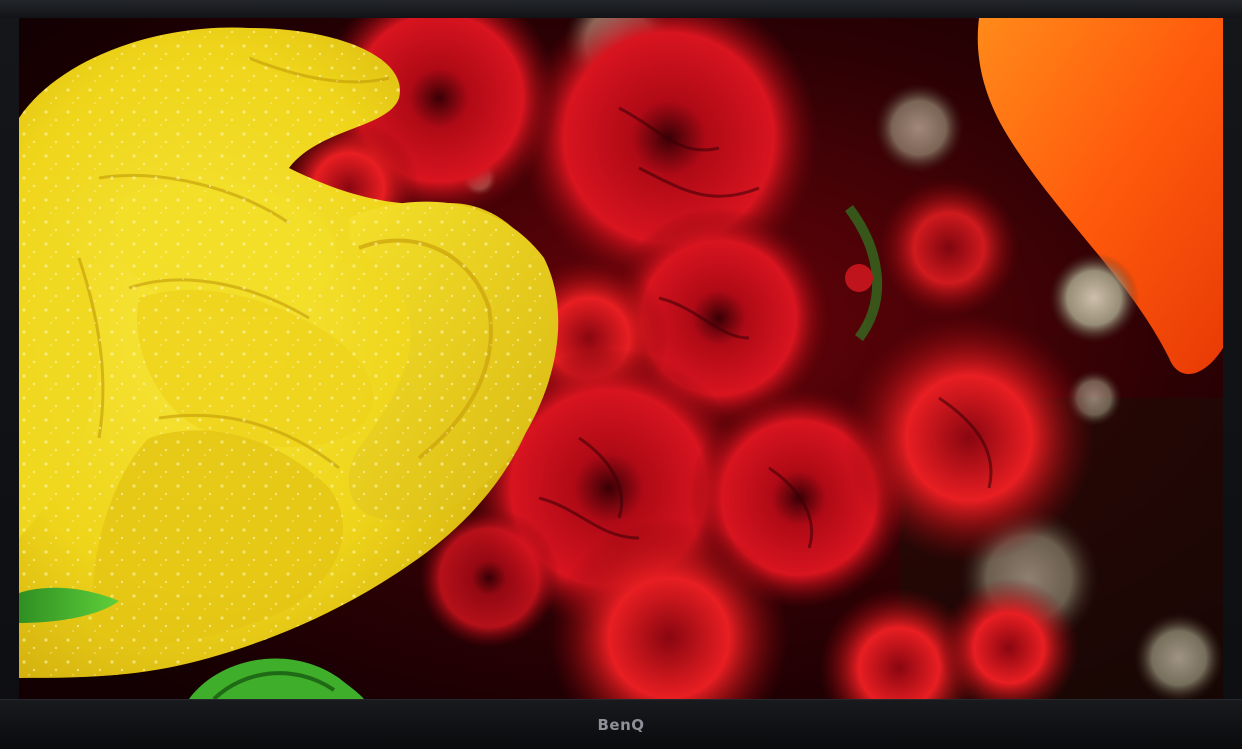 The height and width of the screenshot is (749, 1242). What do you see at coordinates (621, 9) in the screenshot?
I see `monitor-top-bezel` at bounding box center [621, 9].